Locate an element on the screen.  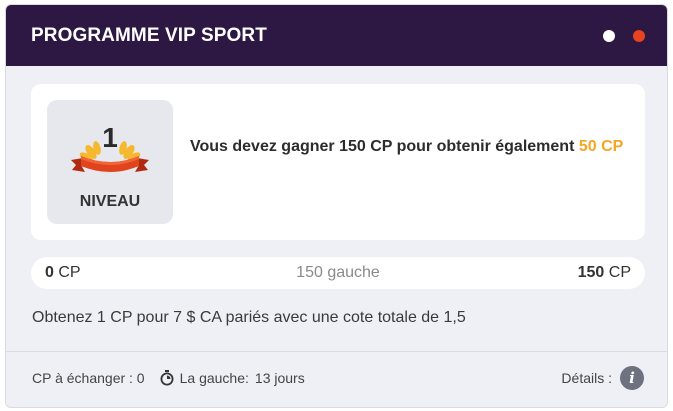
time-left: La gauche: 13 jours is located at coordinates (232, 378).